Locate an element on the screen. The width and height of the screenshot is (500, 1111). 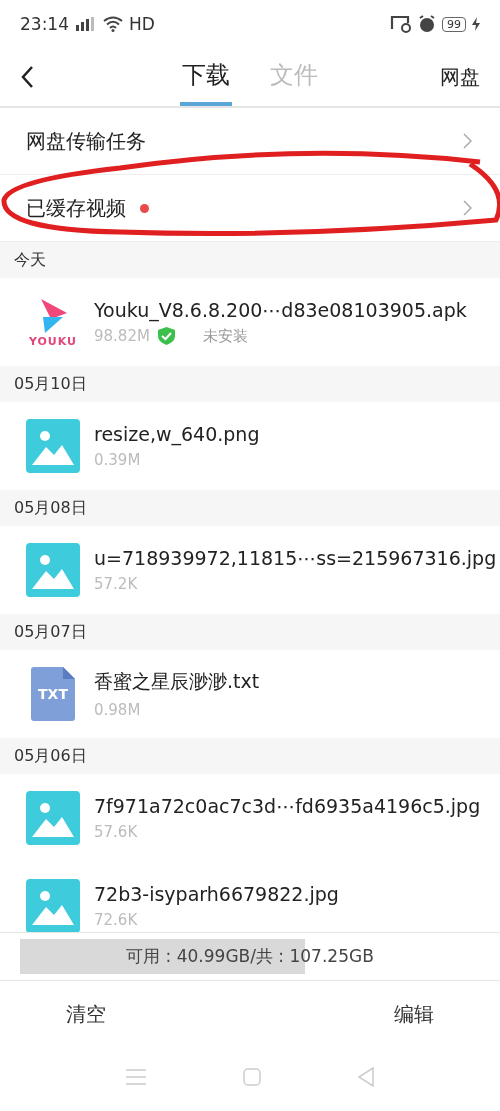
clock: 23:14 is located at coordinates (44, 24).